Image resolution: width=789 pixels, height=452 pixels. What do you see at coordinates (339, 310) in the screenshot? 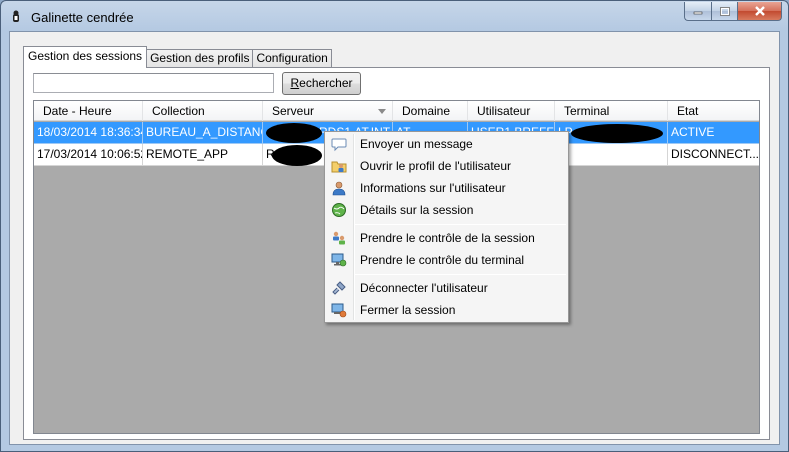
I see `close-session-icon` at bounding box center [339, 310].